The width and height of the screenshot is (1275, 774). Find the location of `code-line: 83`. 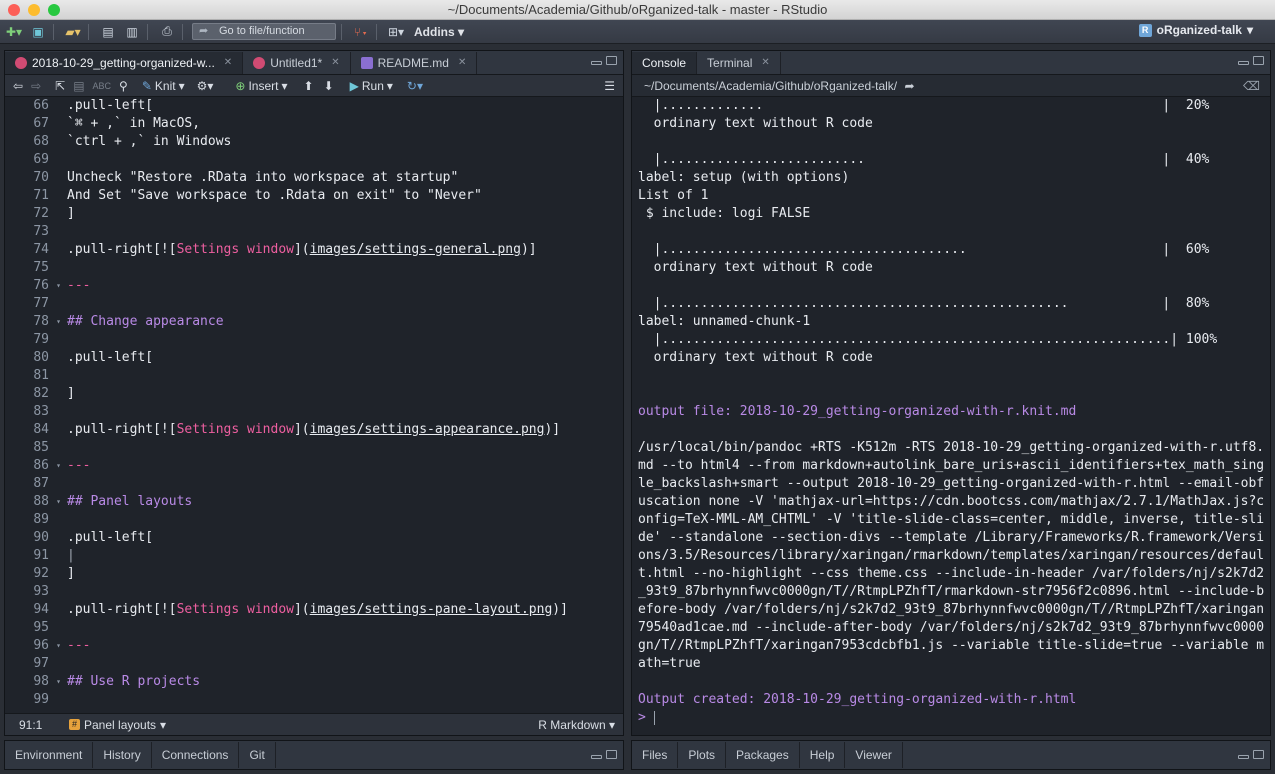

code-line: 83 is located at coordinates (314, 412).